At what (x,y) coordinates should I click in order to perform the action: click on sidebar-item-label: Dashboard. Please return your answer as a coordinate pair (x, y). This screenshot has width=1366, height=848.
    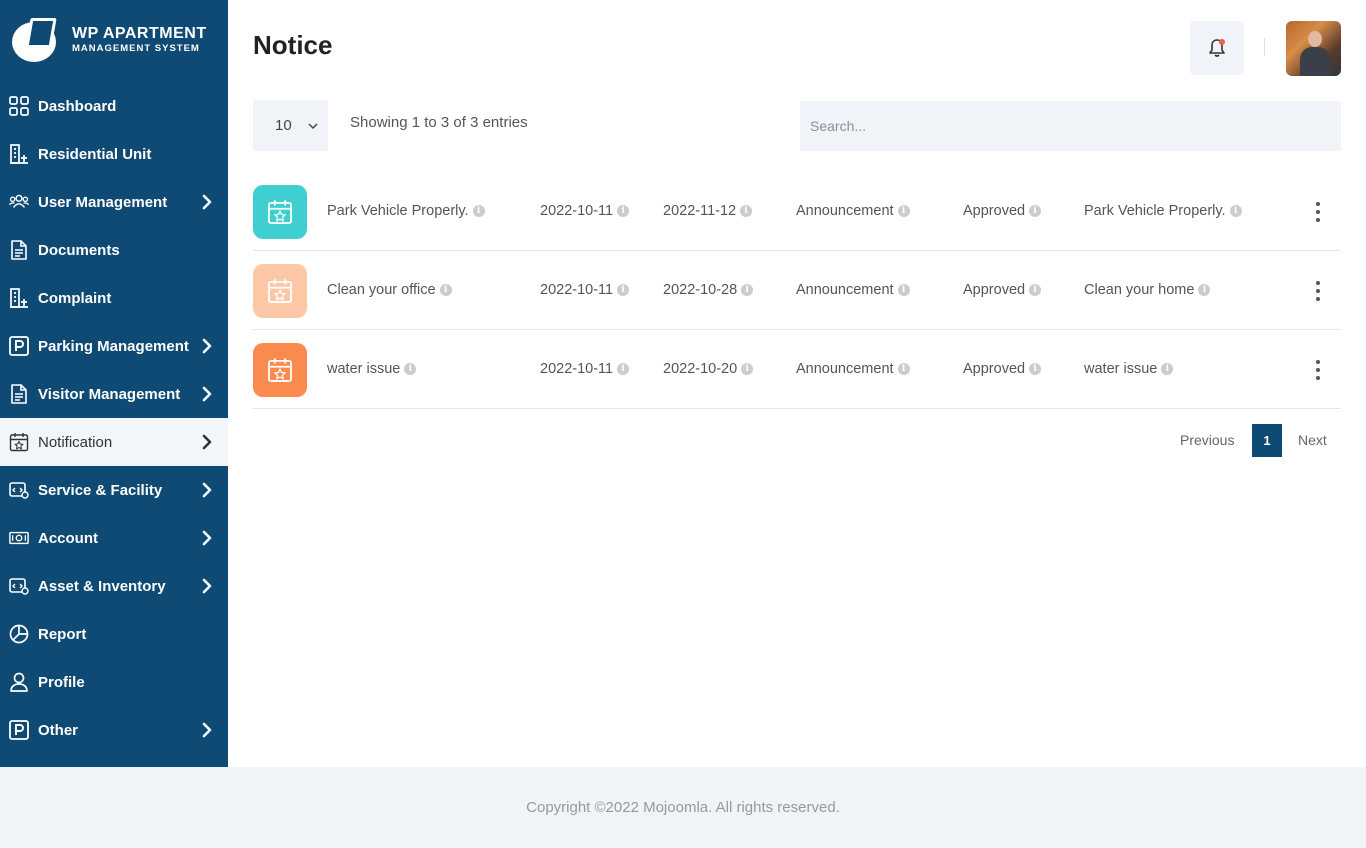
    Looking at the image, I should click on (77, 106).